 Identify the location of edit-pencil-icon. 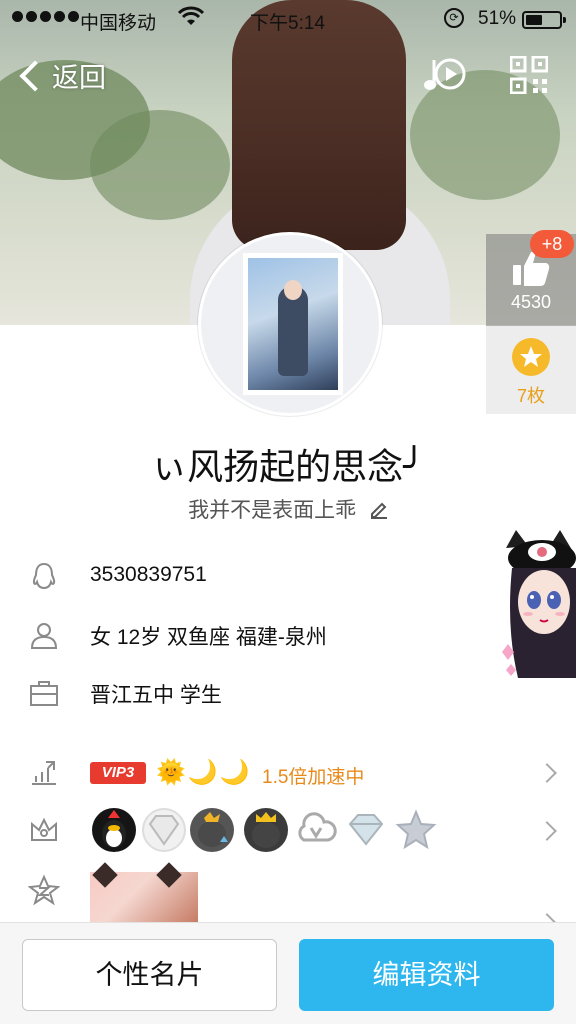
(379, 510).